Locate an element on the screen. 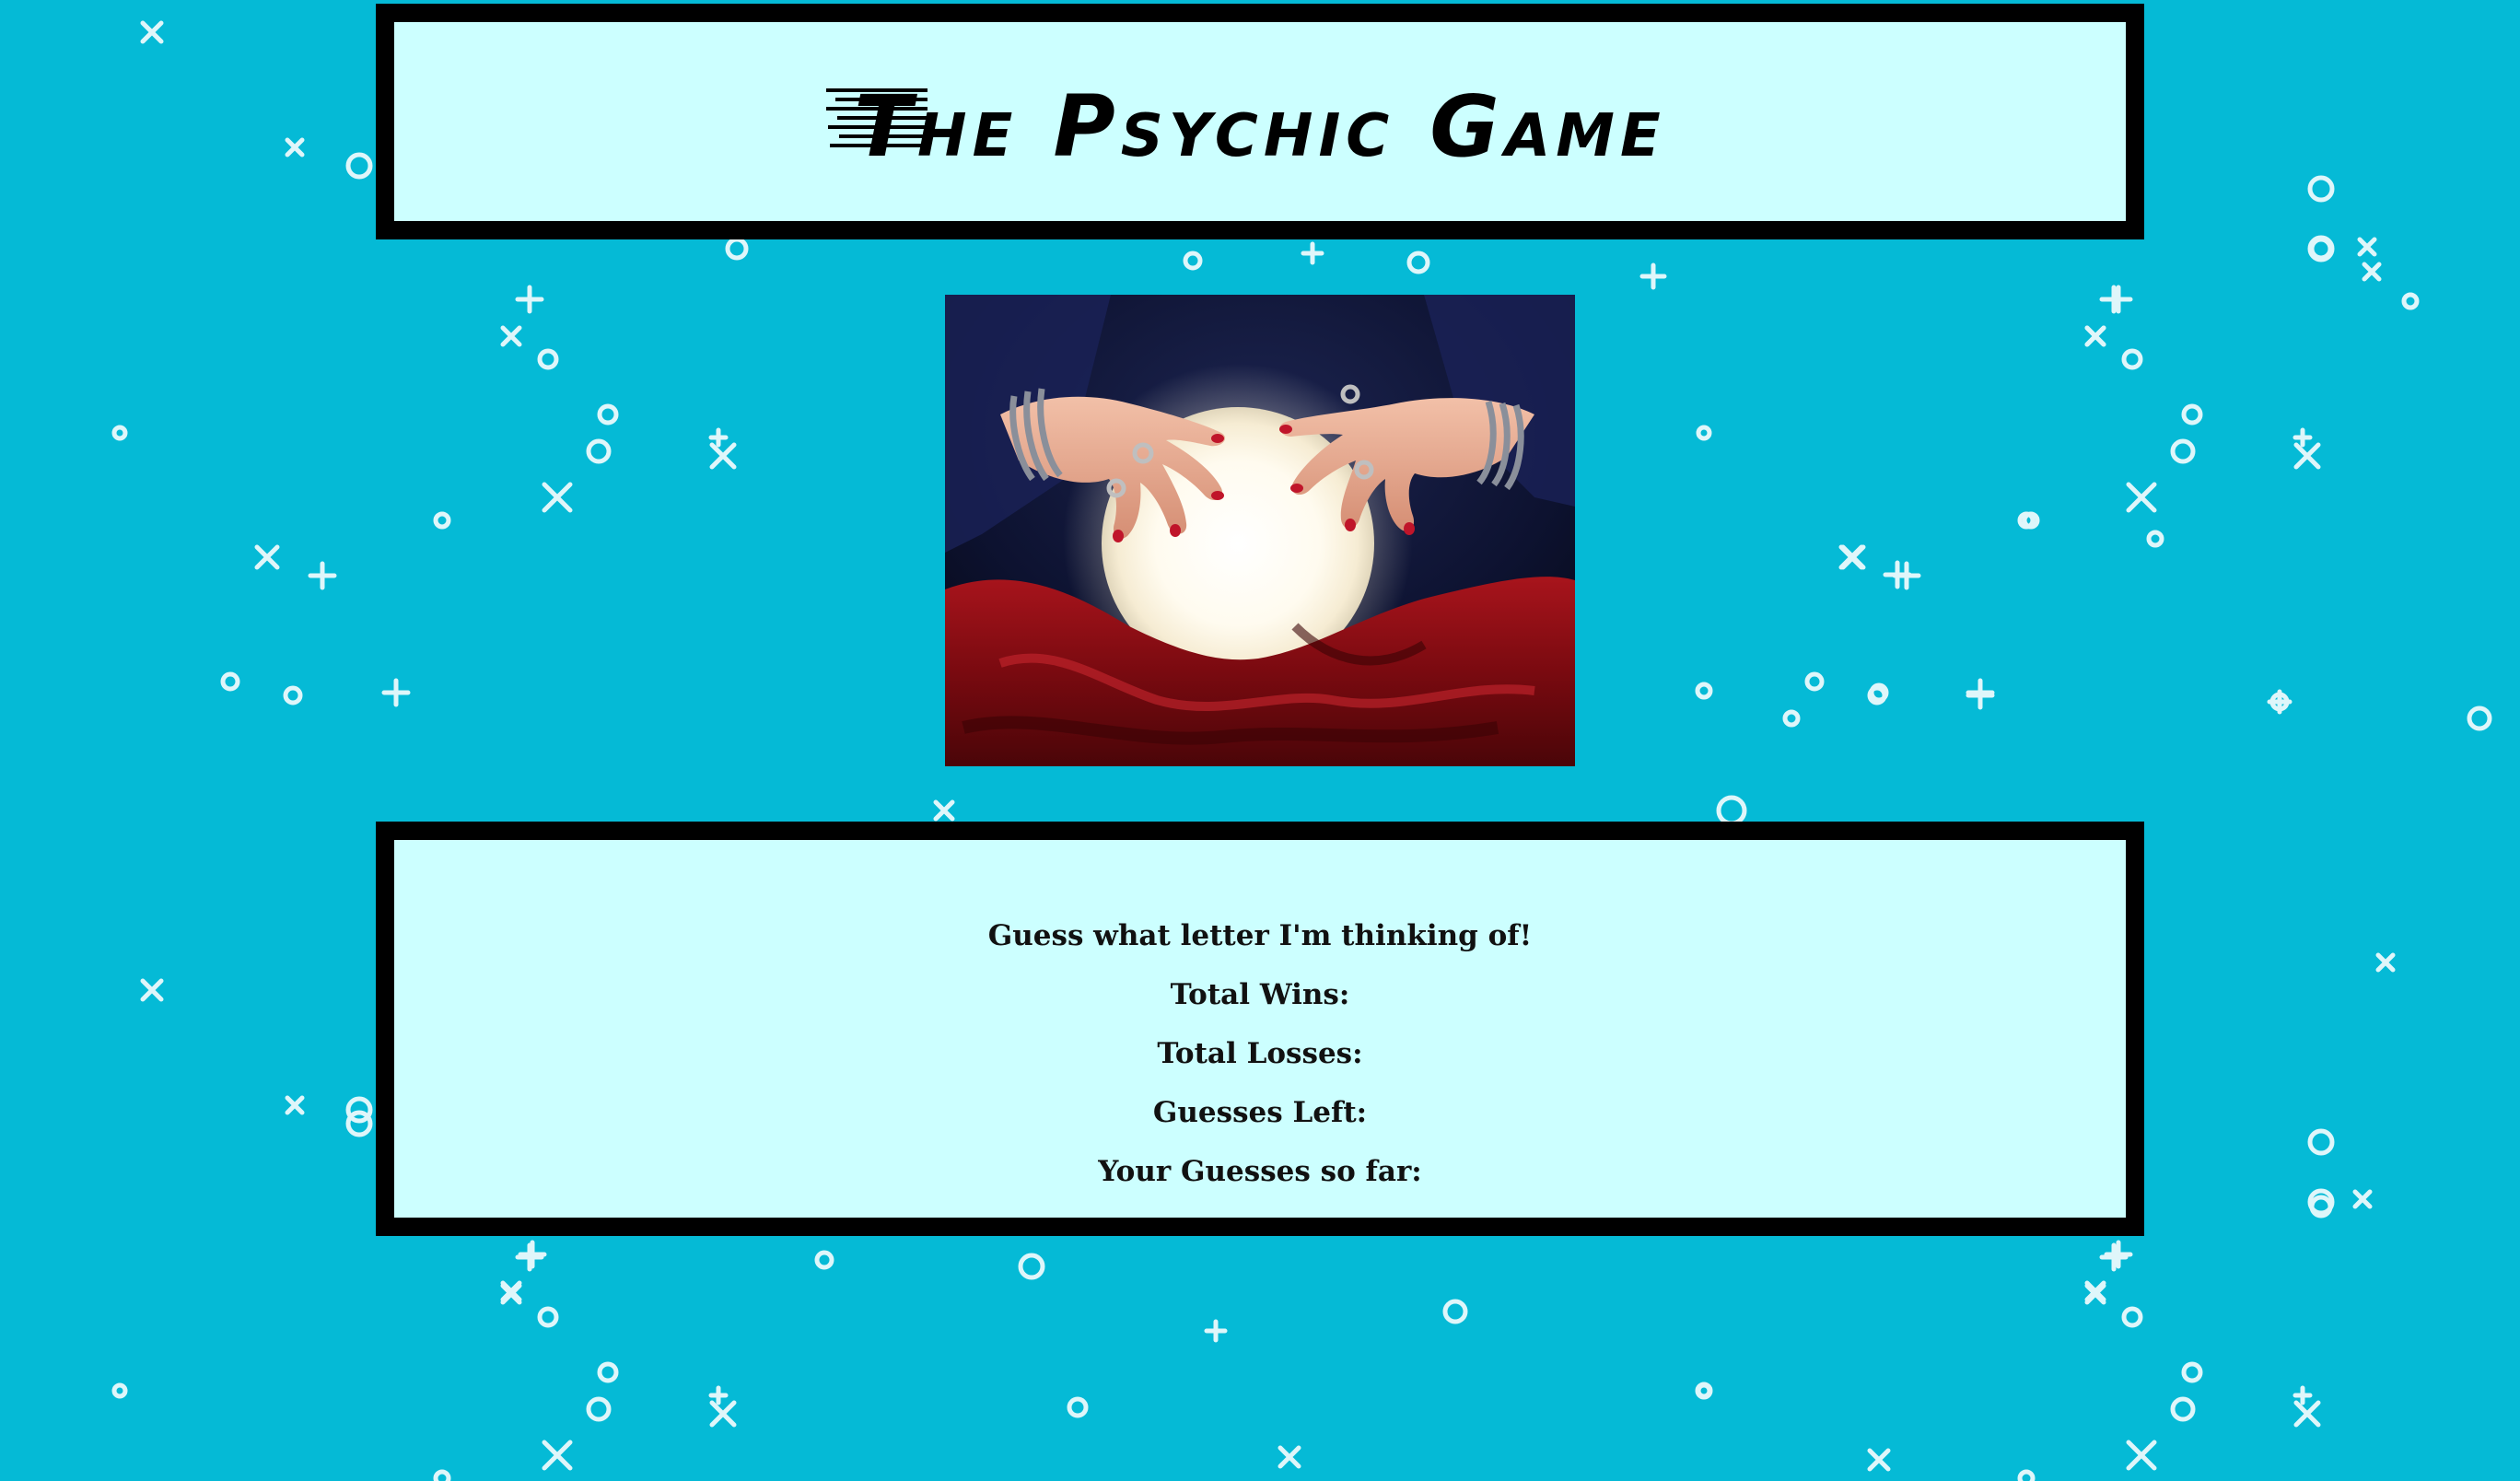  total-losses-label: Total Losses: is located at coordinates (1260, 1053).